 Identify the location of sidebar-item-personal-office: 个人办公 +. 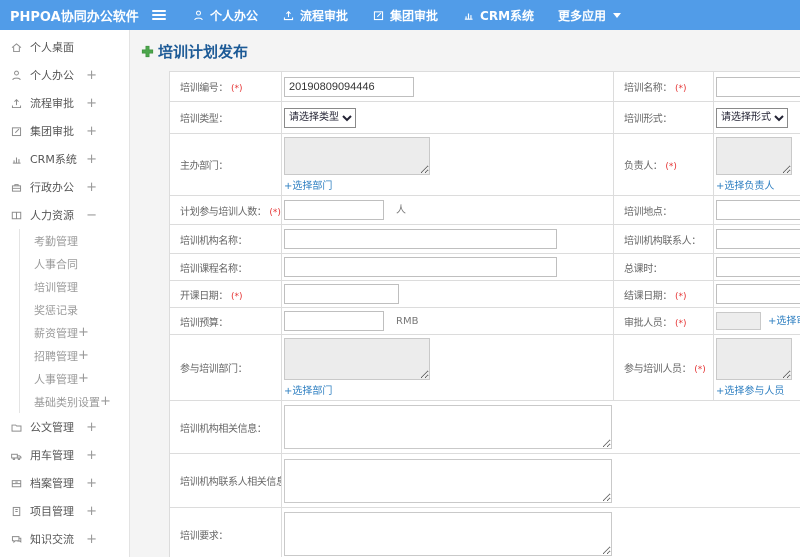
(64, 75).